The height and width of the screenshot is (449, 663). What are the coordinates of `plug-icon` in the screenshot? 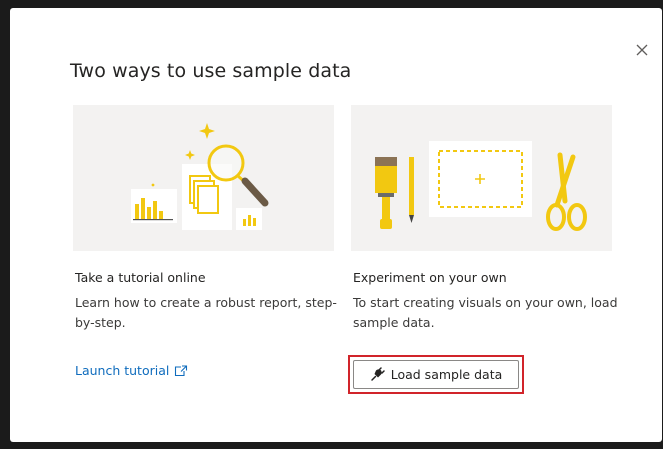 It's located at (377, 374).